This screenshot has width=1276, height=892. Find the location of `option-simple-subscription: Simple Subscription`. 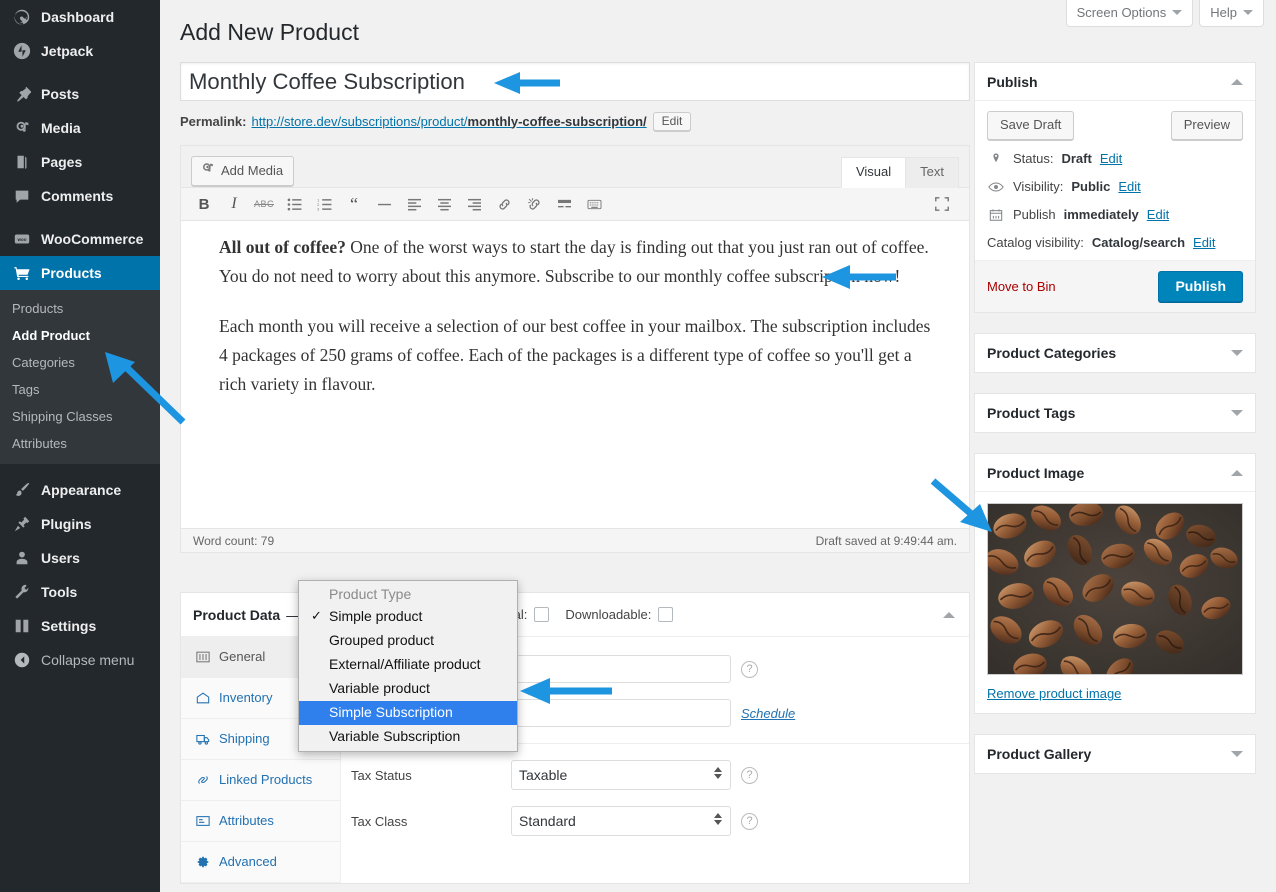

option-simple-subscription: Simple Subscription is located at coordinates (408, 713).